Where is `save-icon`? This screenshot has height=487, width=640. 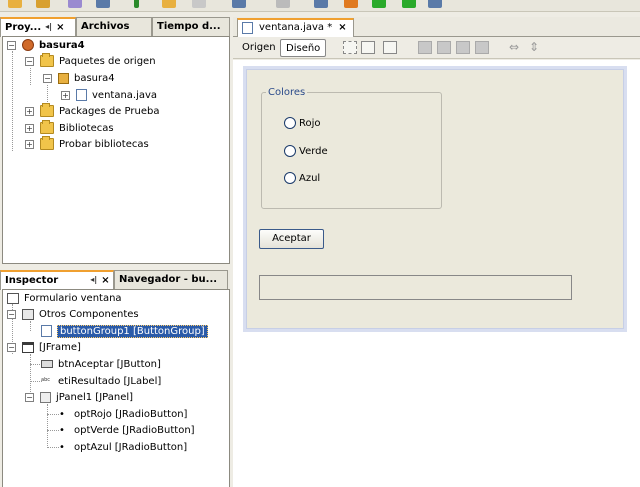
save-icon is located at coordinates (75, 4).